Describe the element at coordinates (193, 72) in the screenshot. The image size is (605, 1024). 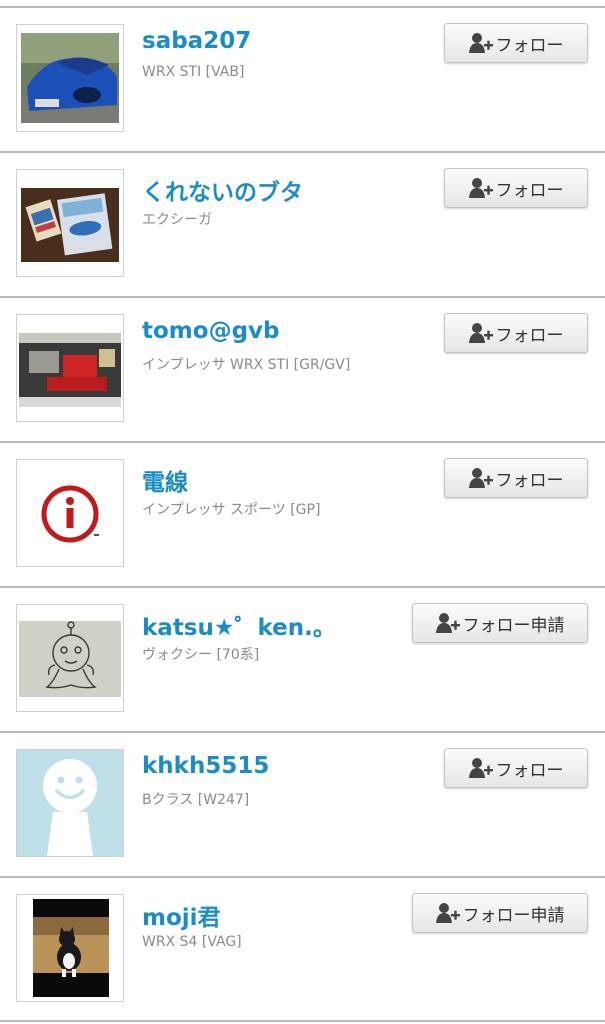
I see `car-model: WRX STI [VAB]` at that location.